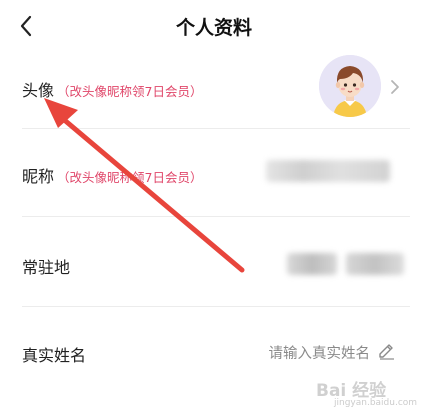 This screenshot has height=416, width=428. Describe the element at coordinates (312, 264) in the screenshot. I see `residence-value-blurred` at that location.